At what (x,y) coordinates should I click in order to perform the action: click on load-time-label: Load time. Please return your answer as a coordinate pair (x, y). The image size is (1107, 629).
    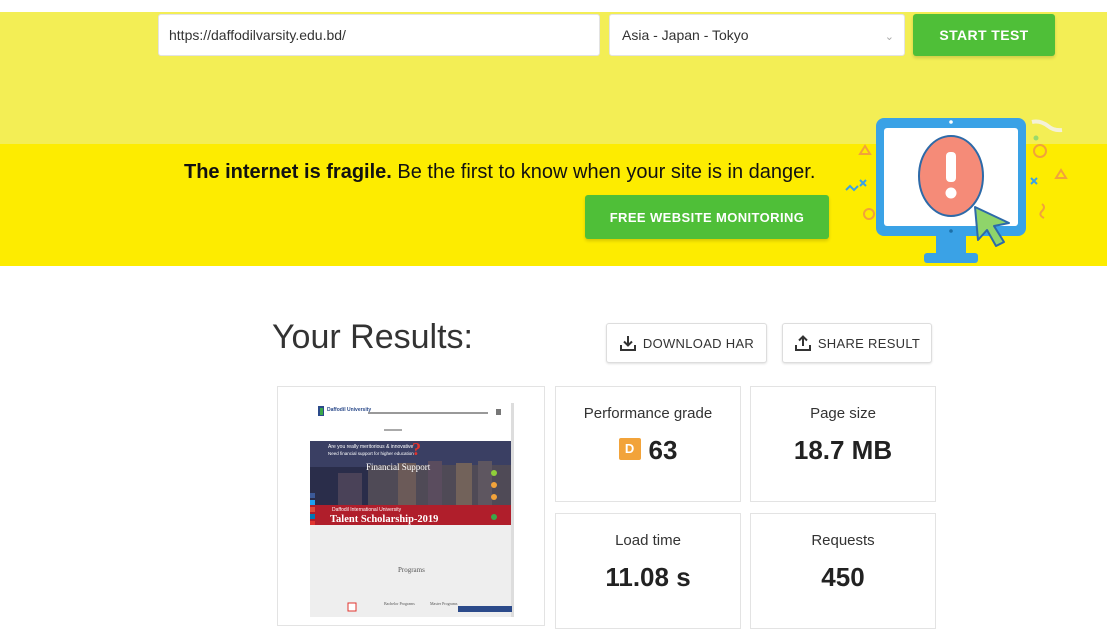
    Looking at the image, I should click on (648, 540).